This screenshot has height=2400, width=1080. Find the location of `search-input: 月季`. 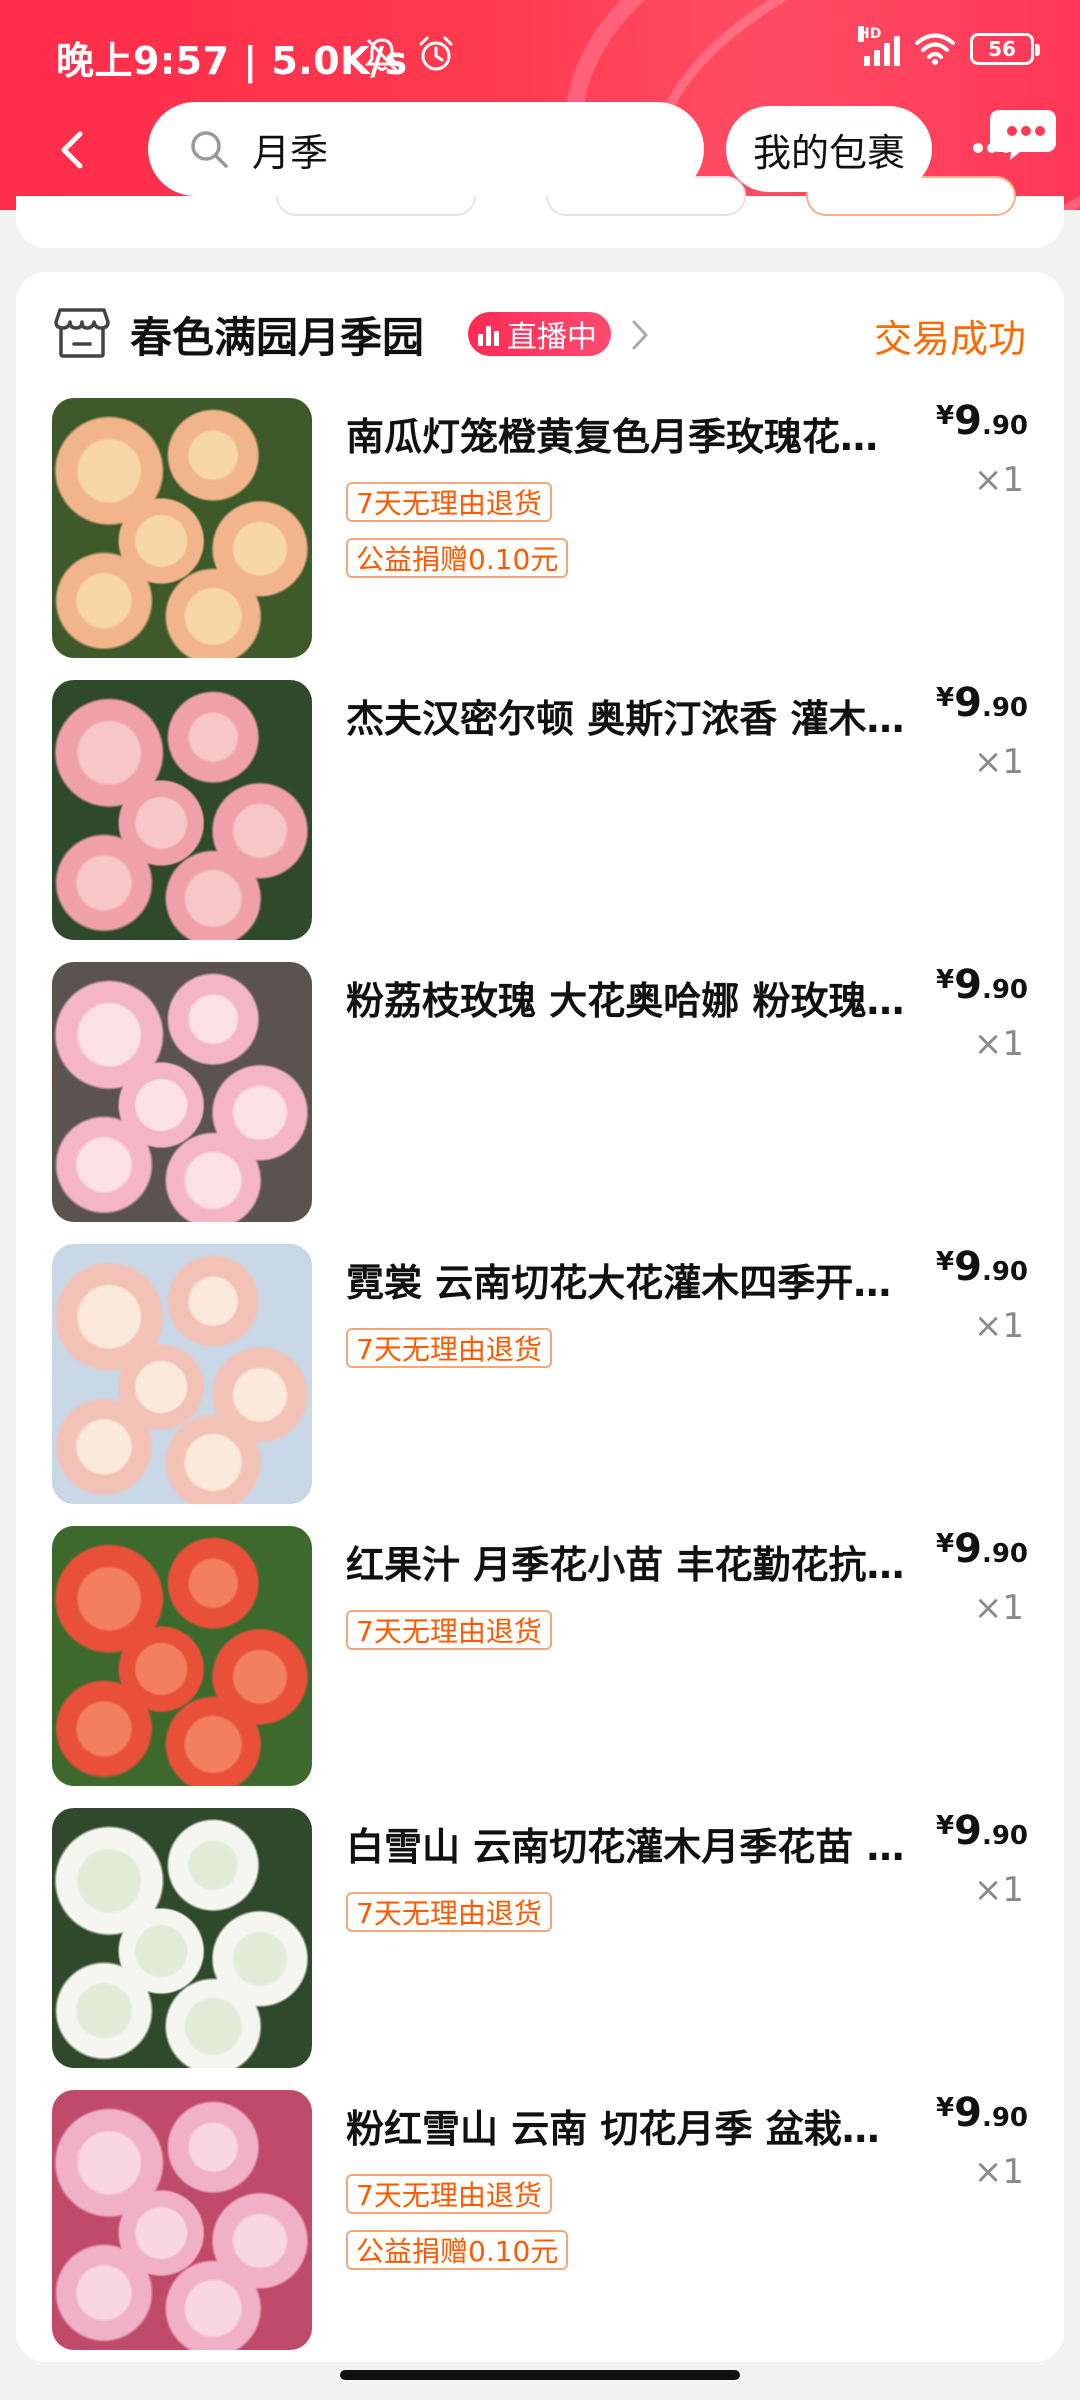

search-input: 月季 is located at coordinates (426, 149).